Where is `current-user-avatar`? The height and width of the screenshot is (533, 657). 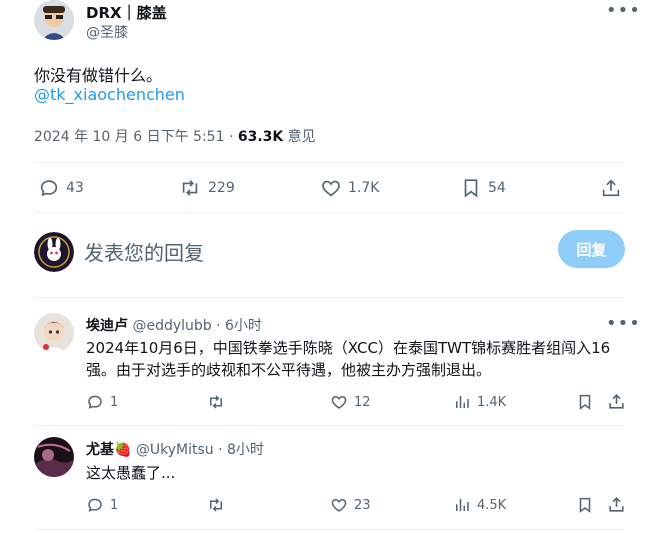 current-user-avatar is located at coordinates (54, 252).